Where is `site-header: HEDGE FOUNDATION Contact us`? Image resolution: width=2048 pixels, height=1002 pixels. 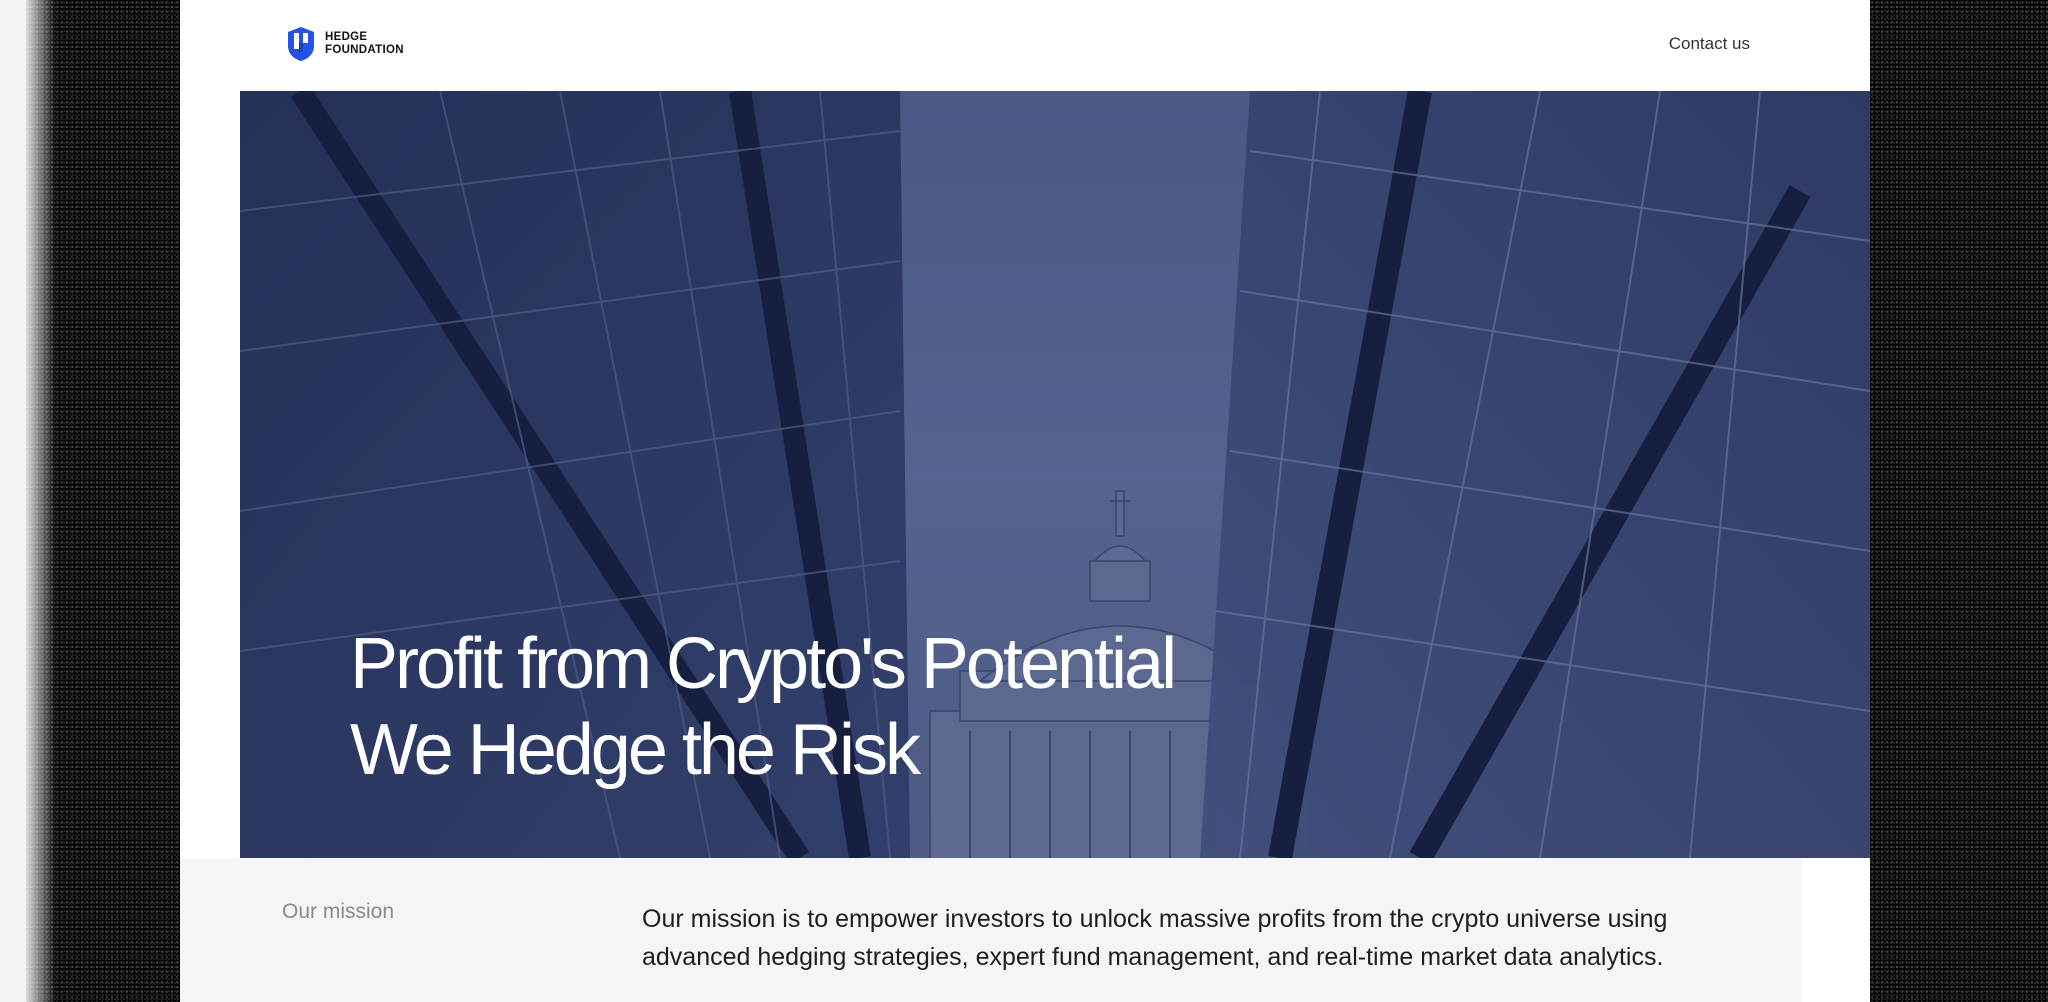
site-header: HEDGE FOUNDATION Contact us is located at coordinates (1025, 45).